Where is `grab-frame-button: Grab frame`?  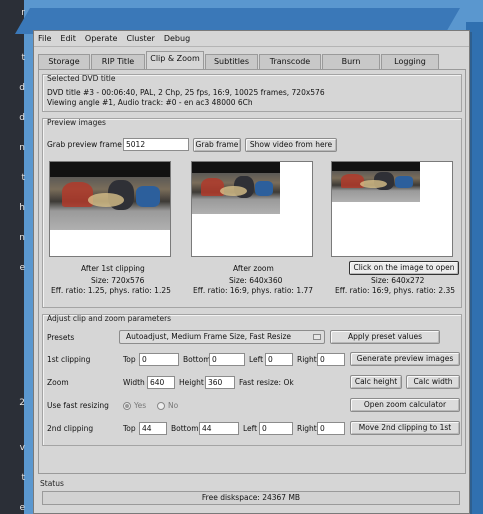
grab-frame-button: Grab frame is located at coordinates (217, 145).